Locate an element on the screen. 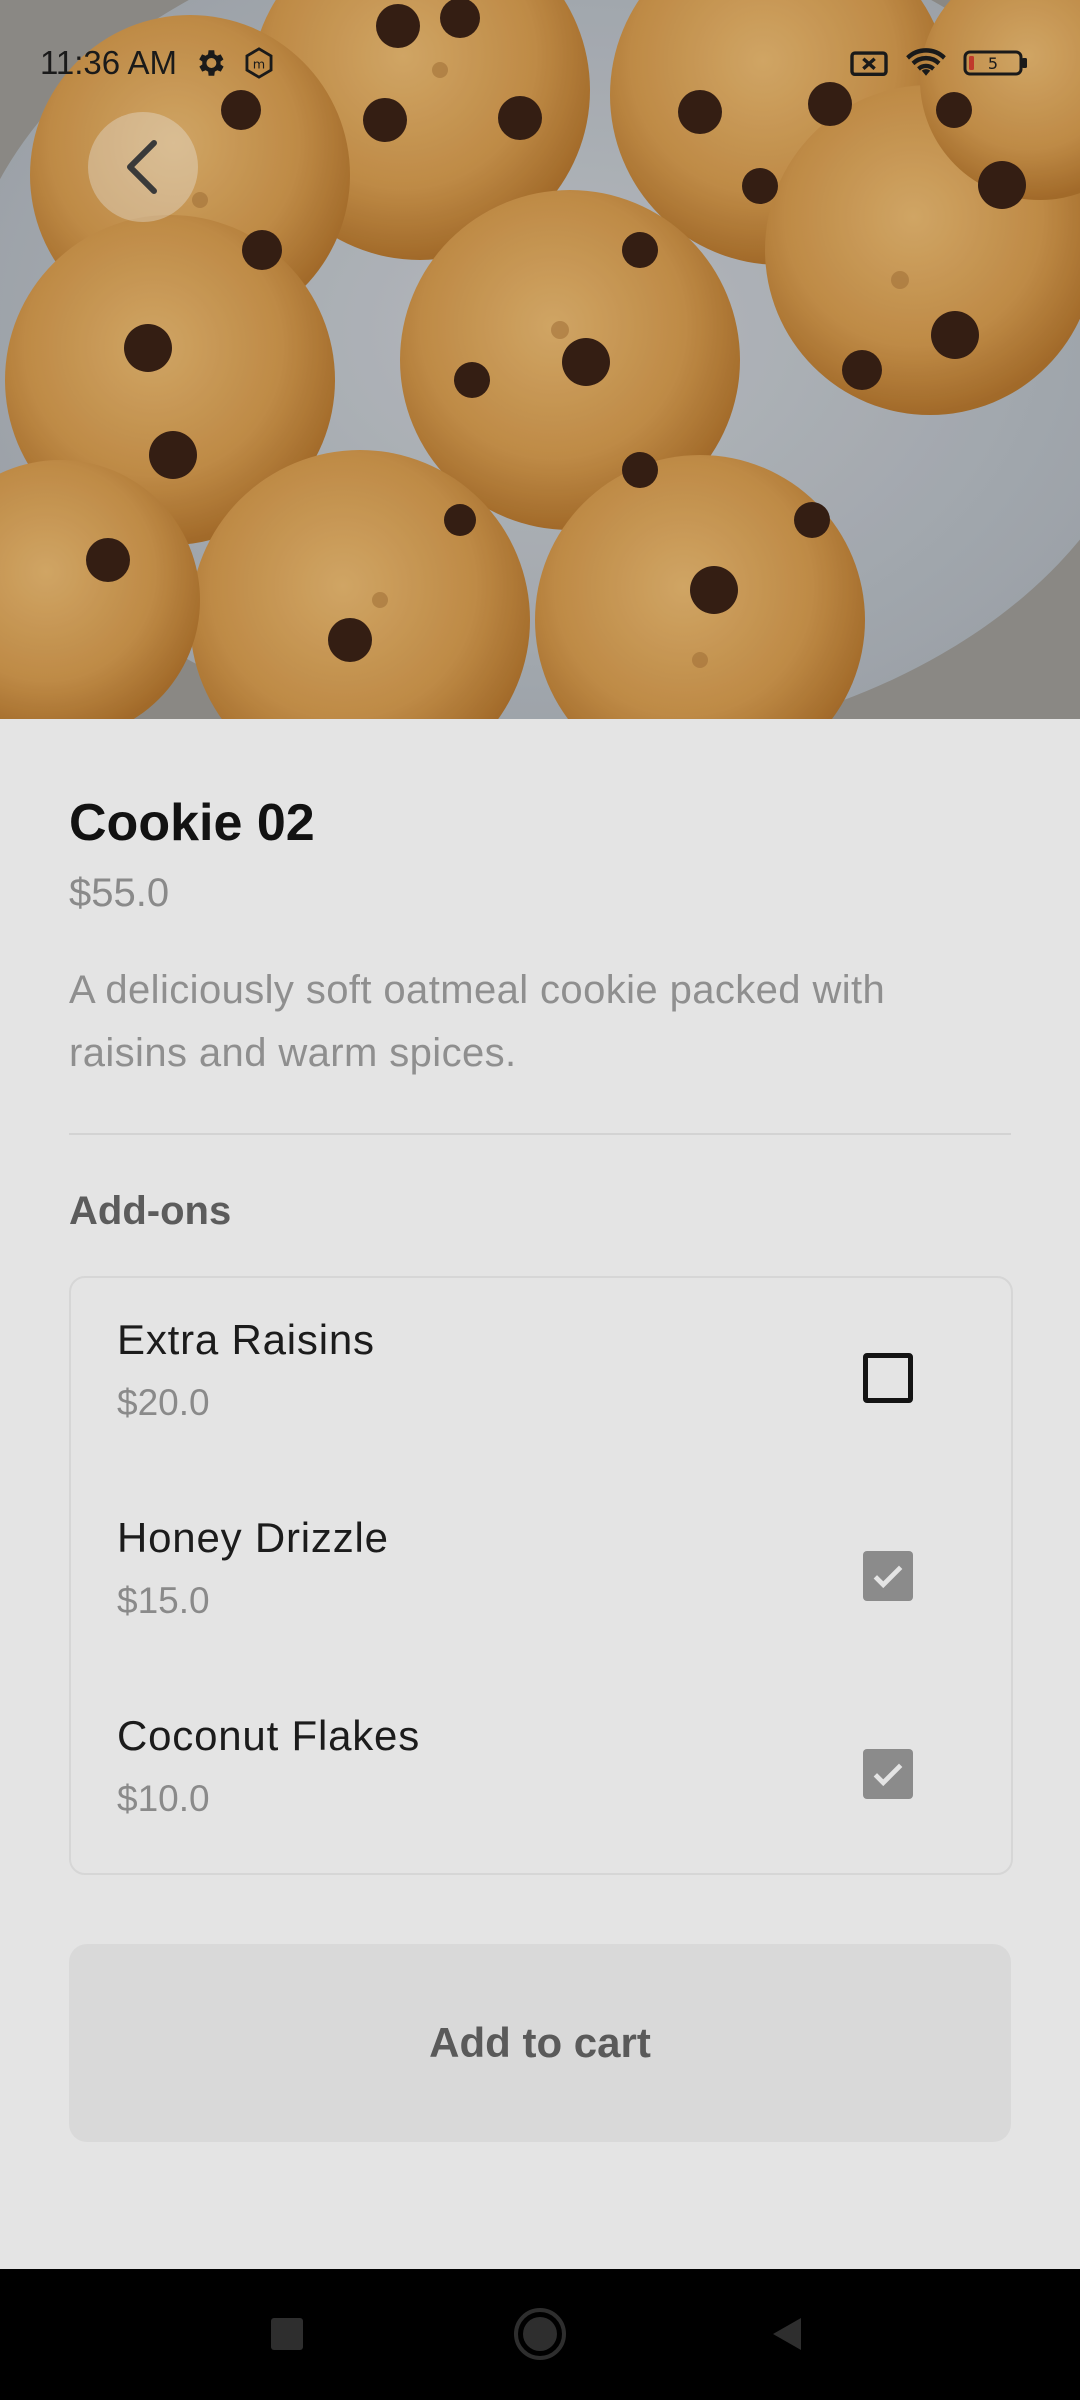  home-button is located at coordinates (540, 2334).